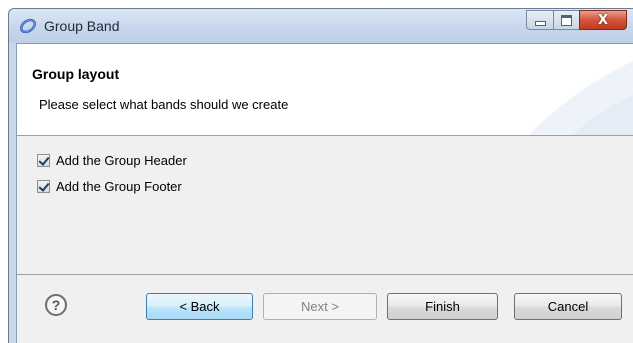  I want to click on next-button: Next >, so click(320, 306).